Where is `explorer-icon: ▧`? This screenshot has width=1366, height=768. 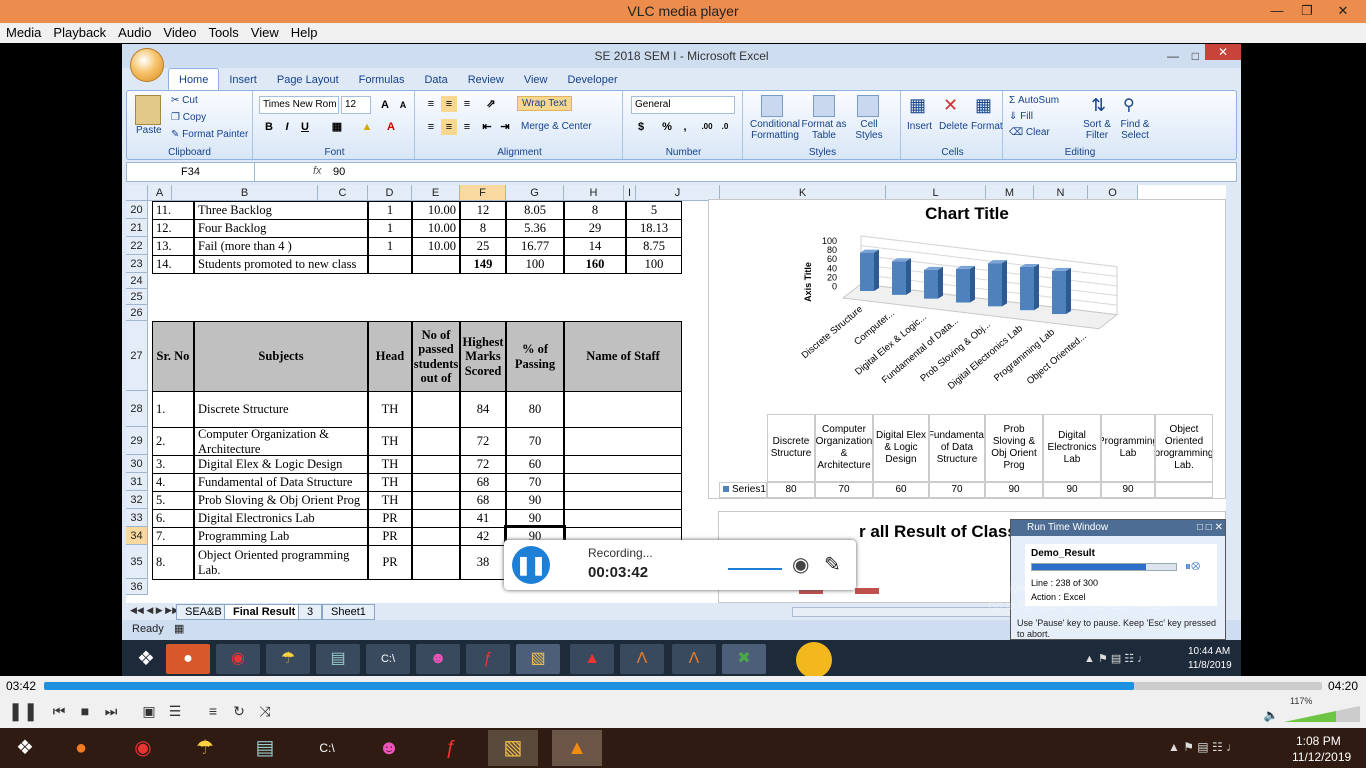 explorer-icon: ▧ is located at coordinates (538, 659).